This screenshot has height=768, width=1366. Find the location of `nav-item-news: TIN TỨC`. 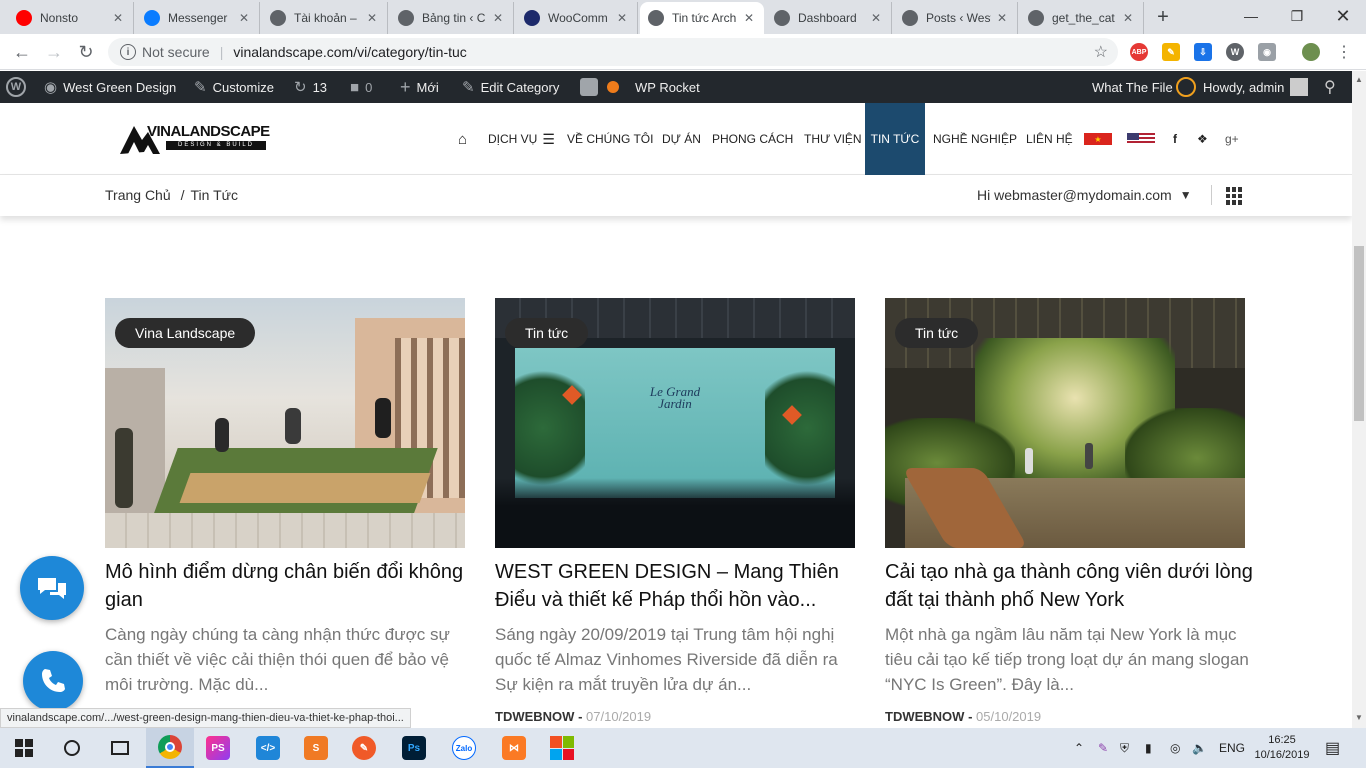

nav-item-news: TIN TỨC is located at coordinates (895, 139).